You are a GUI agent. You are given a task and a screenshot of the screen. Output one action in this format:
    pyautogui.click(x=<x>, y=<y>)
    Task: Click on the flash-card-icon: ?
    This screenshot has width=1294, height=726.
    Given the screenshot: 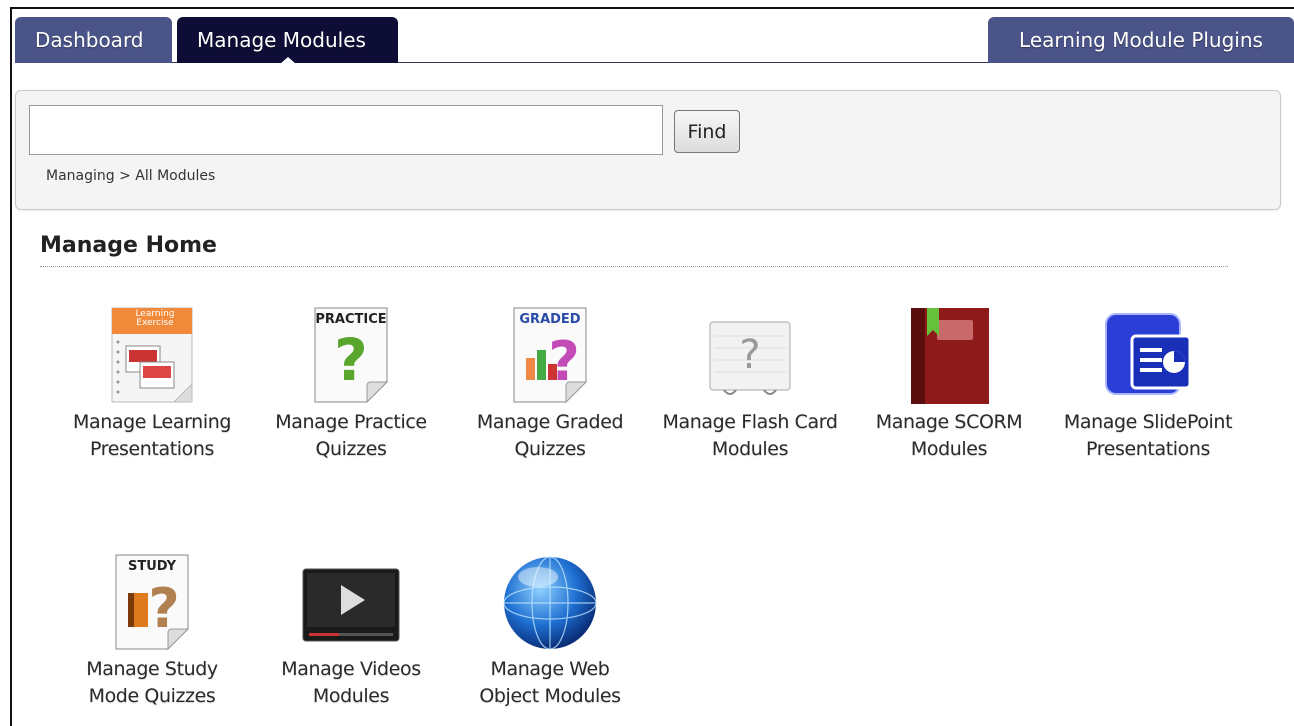 What is the action you would take?
    pyautogui.click(x=750, y=356)
    